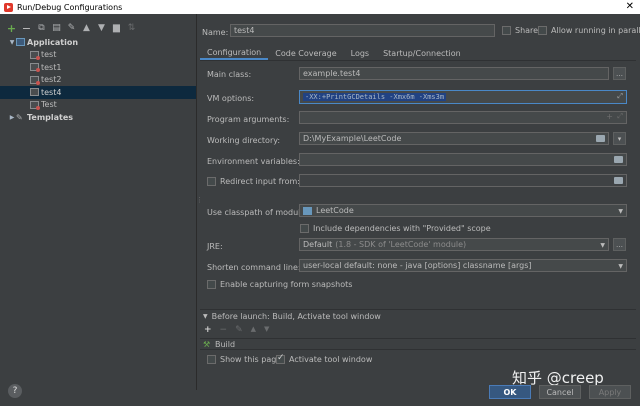  Describe the element at coordinates (248, 119) in the screenshot. I see `program-args-label: Program arguments:` at that location.